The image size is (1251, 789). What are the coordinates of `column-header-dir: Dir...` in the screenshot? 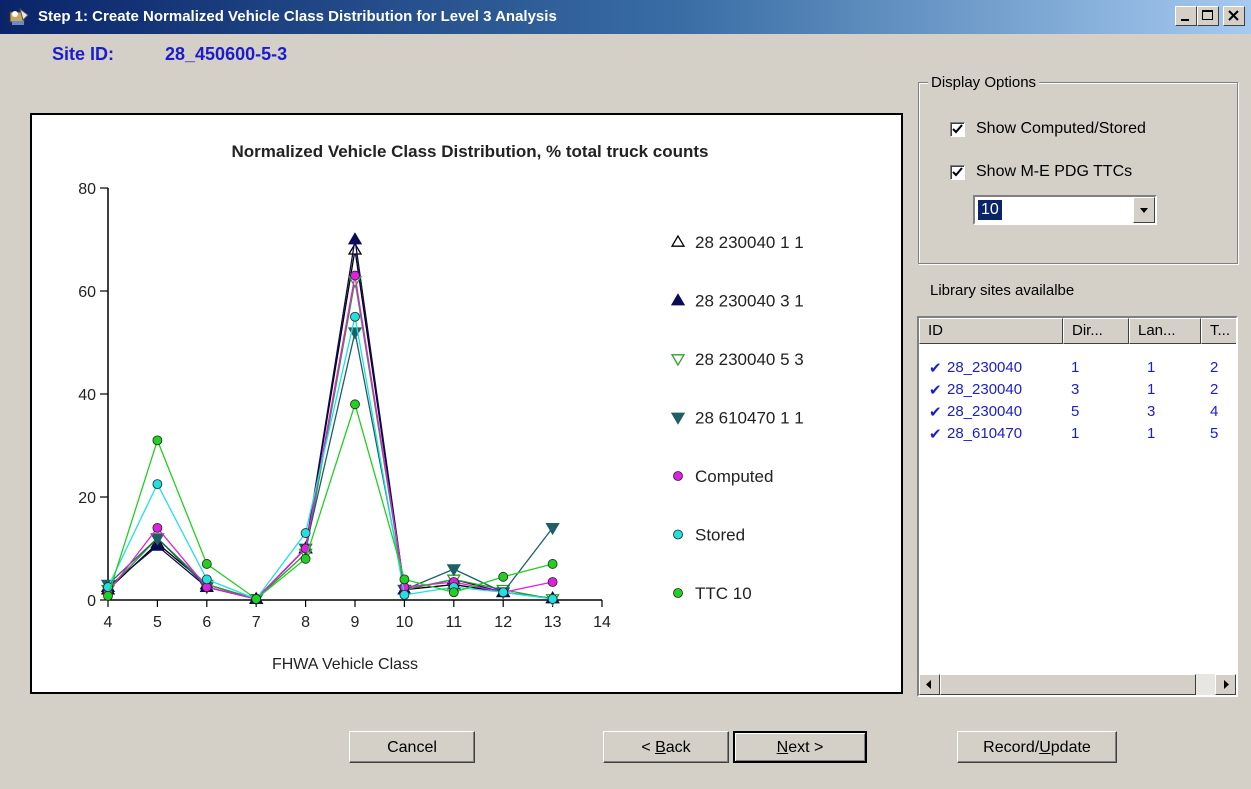 It's located at (1096, 331).